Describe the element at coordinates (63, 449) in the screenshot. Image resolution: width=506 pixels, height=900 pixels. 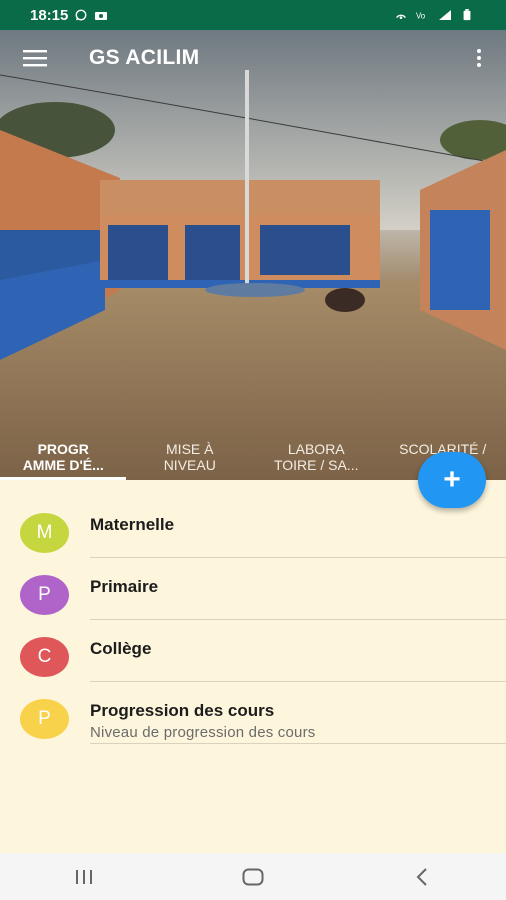
I see `tab-label: PROGR` at that location.